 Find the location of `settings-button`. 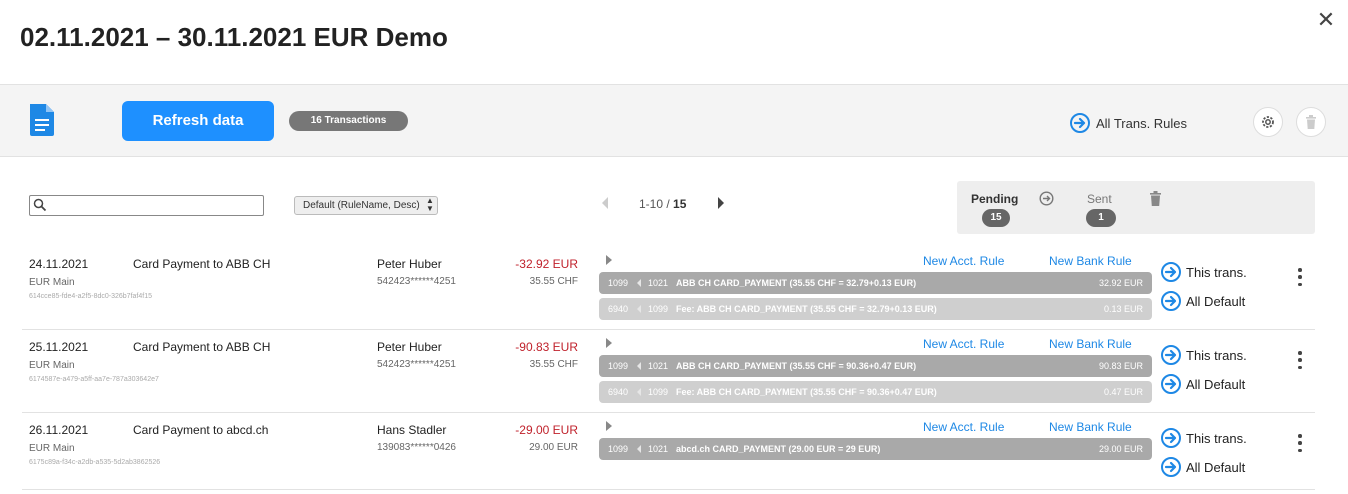

settings-button is located at coordinates (1268, 122).